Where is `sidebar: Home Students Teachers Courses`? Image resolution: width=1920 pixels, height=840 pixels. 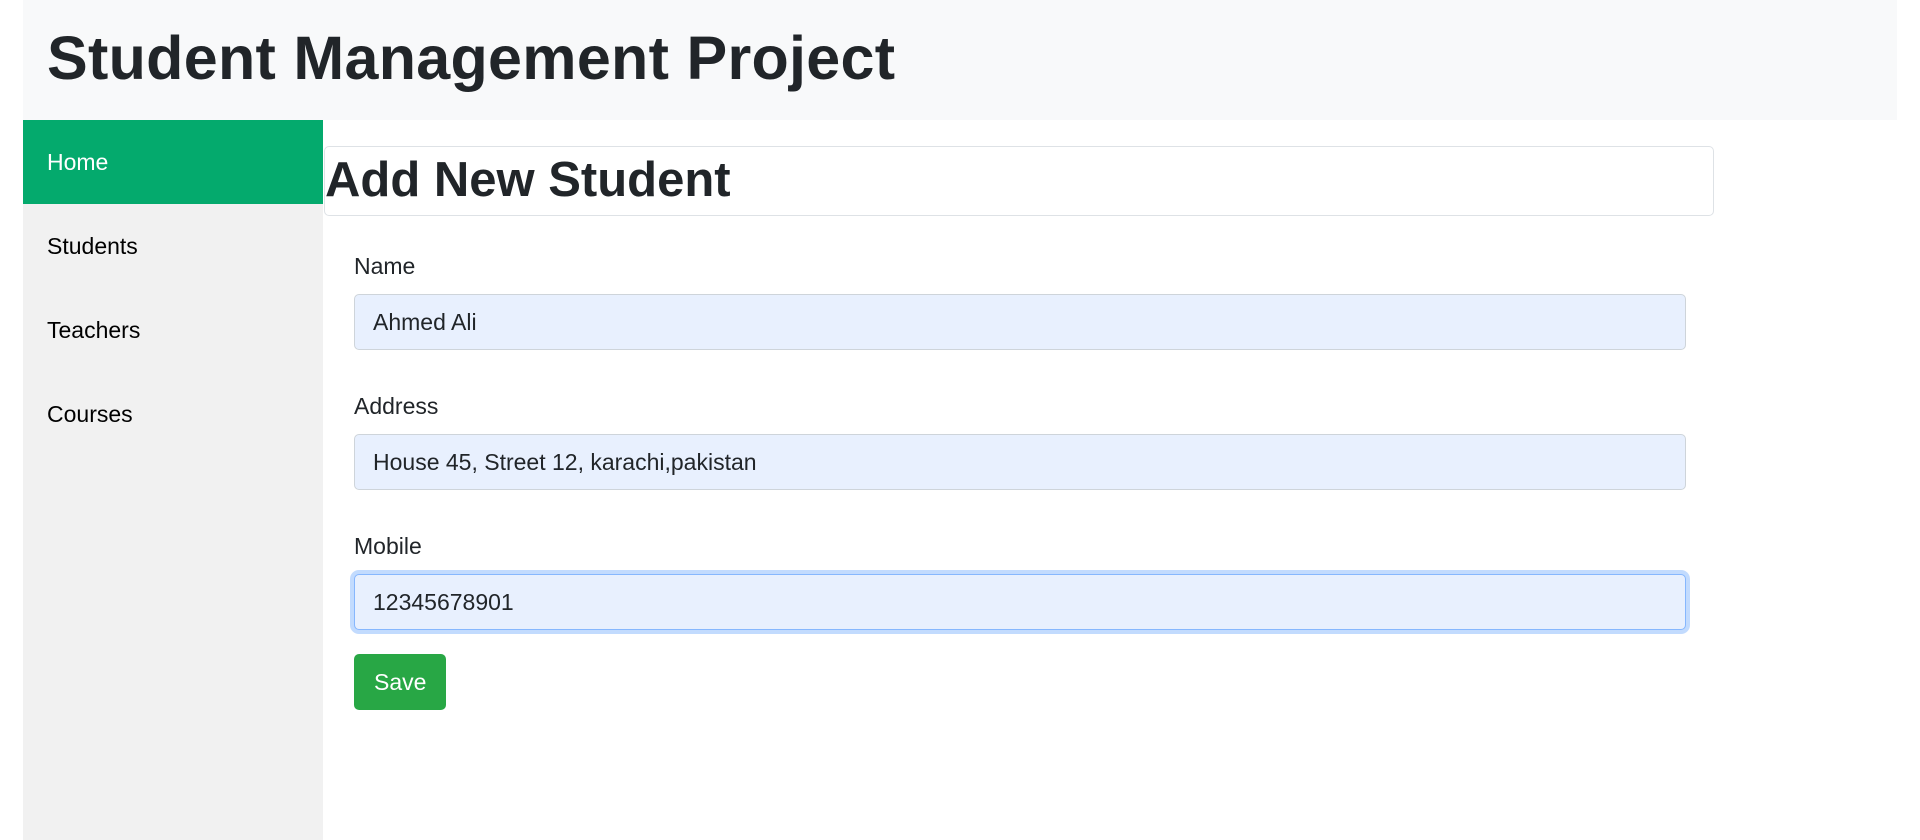 sidebar: Home Students Teachers Courses is located at coordinates (173, 480).